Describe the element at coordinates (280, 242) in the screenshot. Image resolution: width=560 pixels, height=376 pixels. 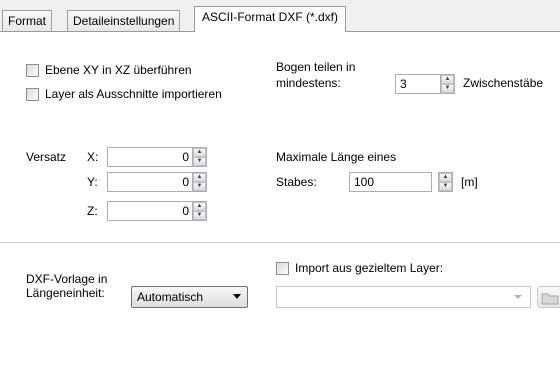
I see `separator` at that location.